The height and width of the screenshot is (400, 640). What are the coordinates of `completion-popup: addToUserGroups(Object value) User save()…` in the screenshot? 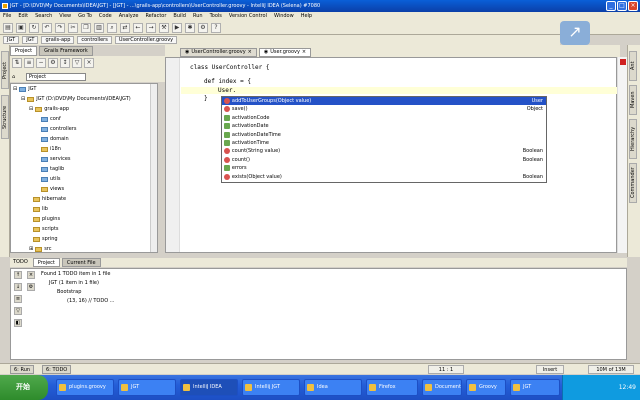 It's located at (384, 139).